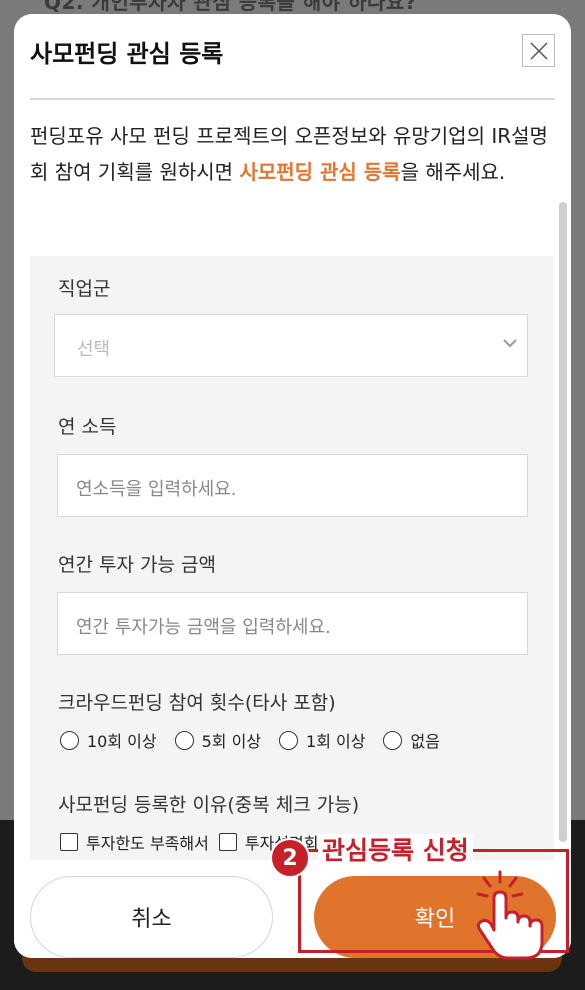 The height and width of the screenshot is (990, 585). What do you see at coordinates (320, 172) in the screenshot?
I see `intro-highlight: 사모펀딩 관심 등록` at bounding box center [320, 172].